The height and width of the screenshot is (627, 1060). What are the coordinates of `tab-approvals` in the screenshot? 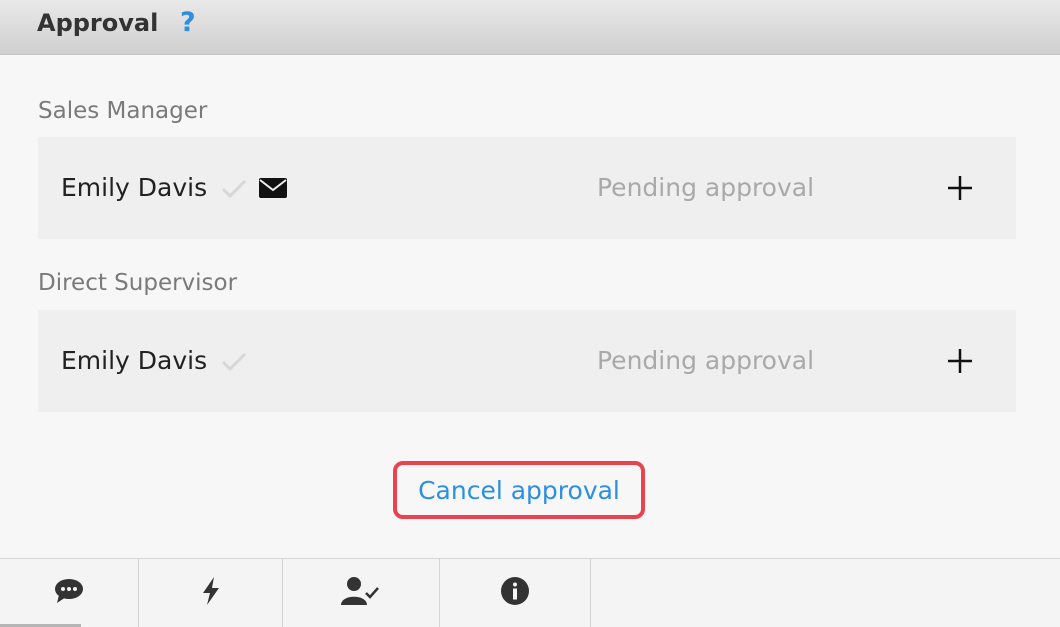 It's located at (361, 593).